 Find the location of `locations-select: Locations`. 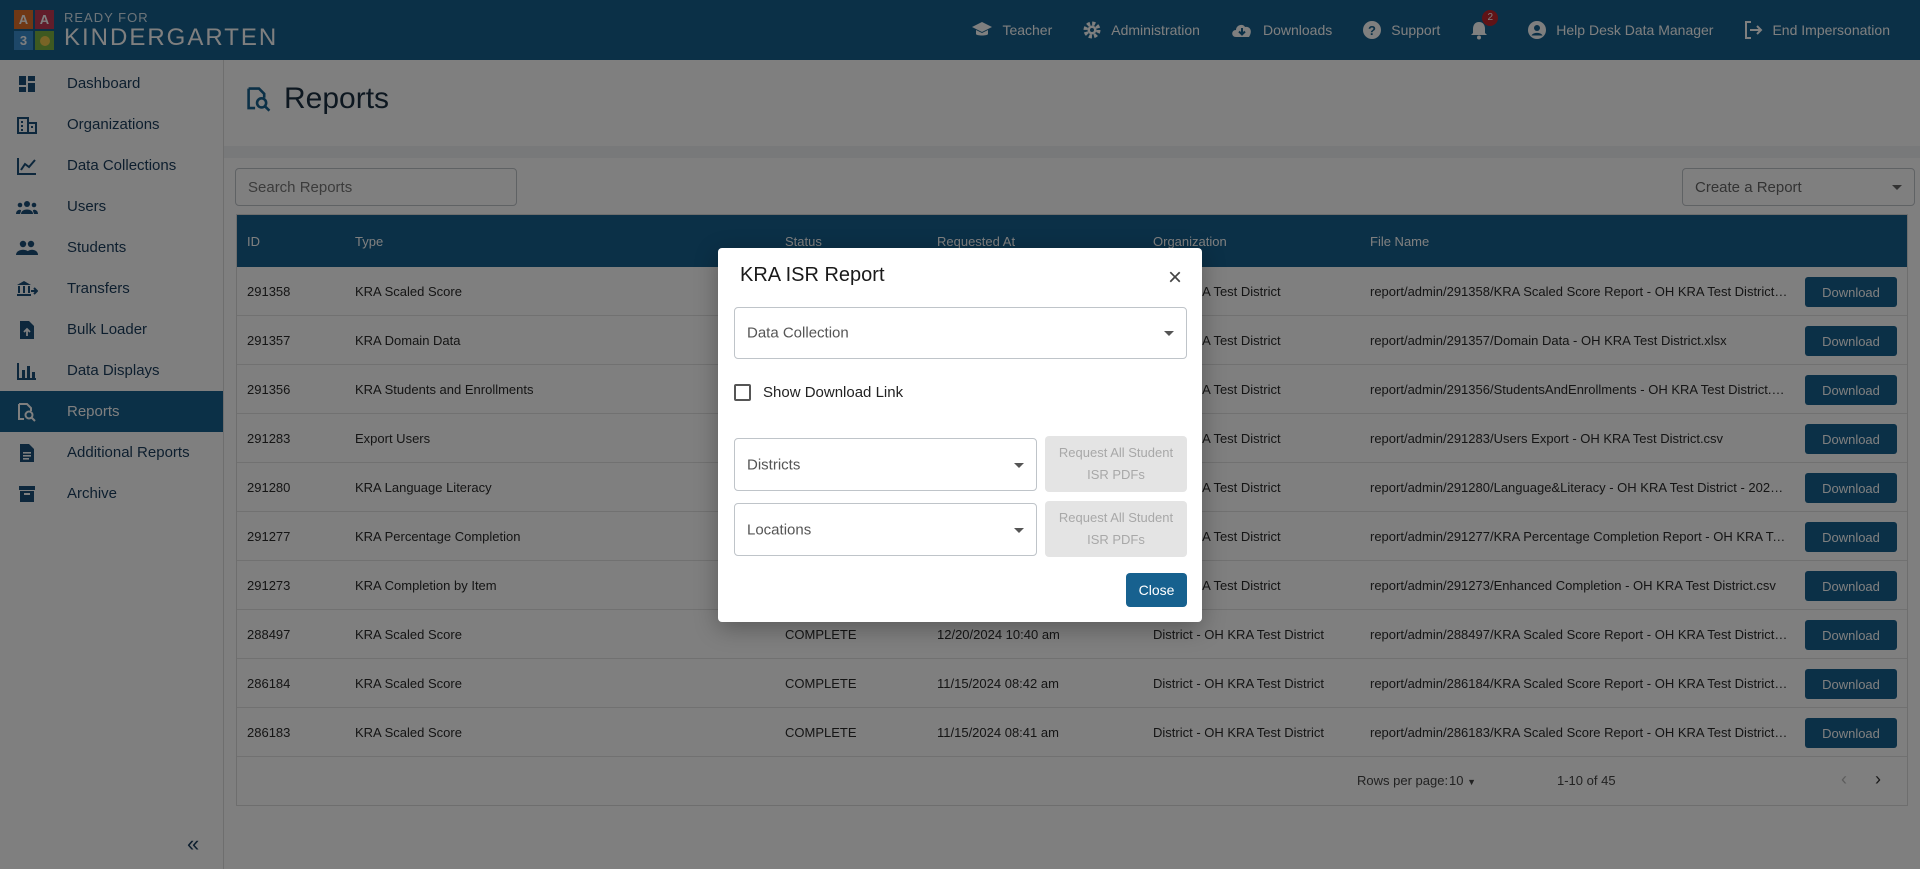

locations-select: Locations is located at coordinates (885, 529).